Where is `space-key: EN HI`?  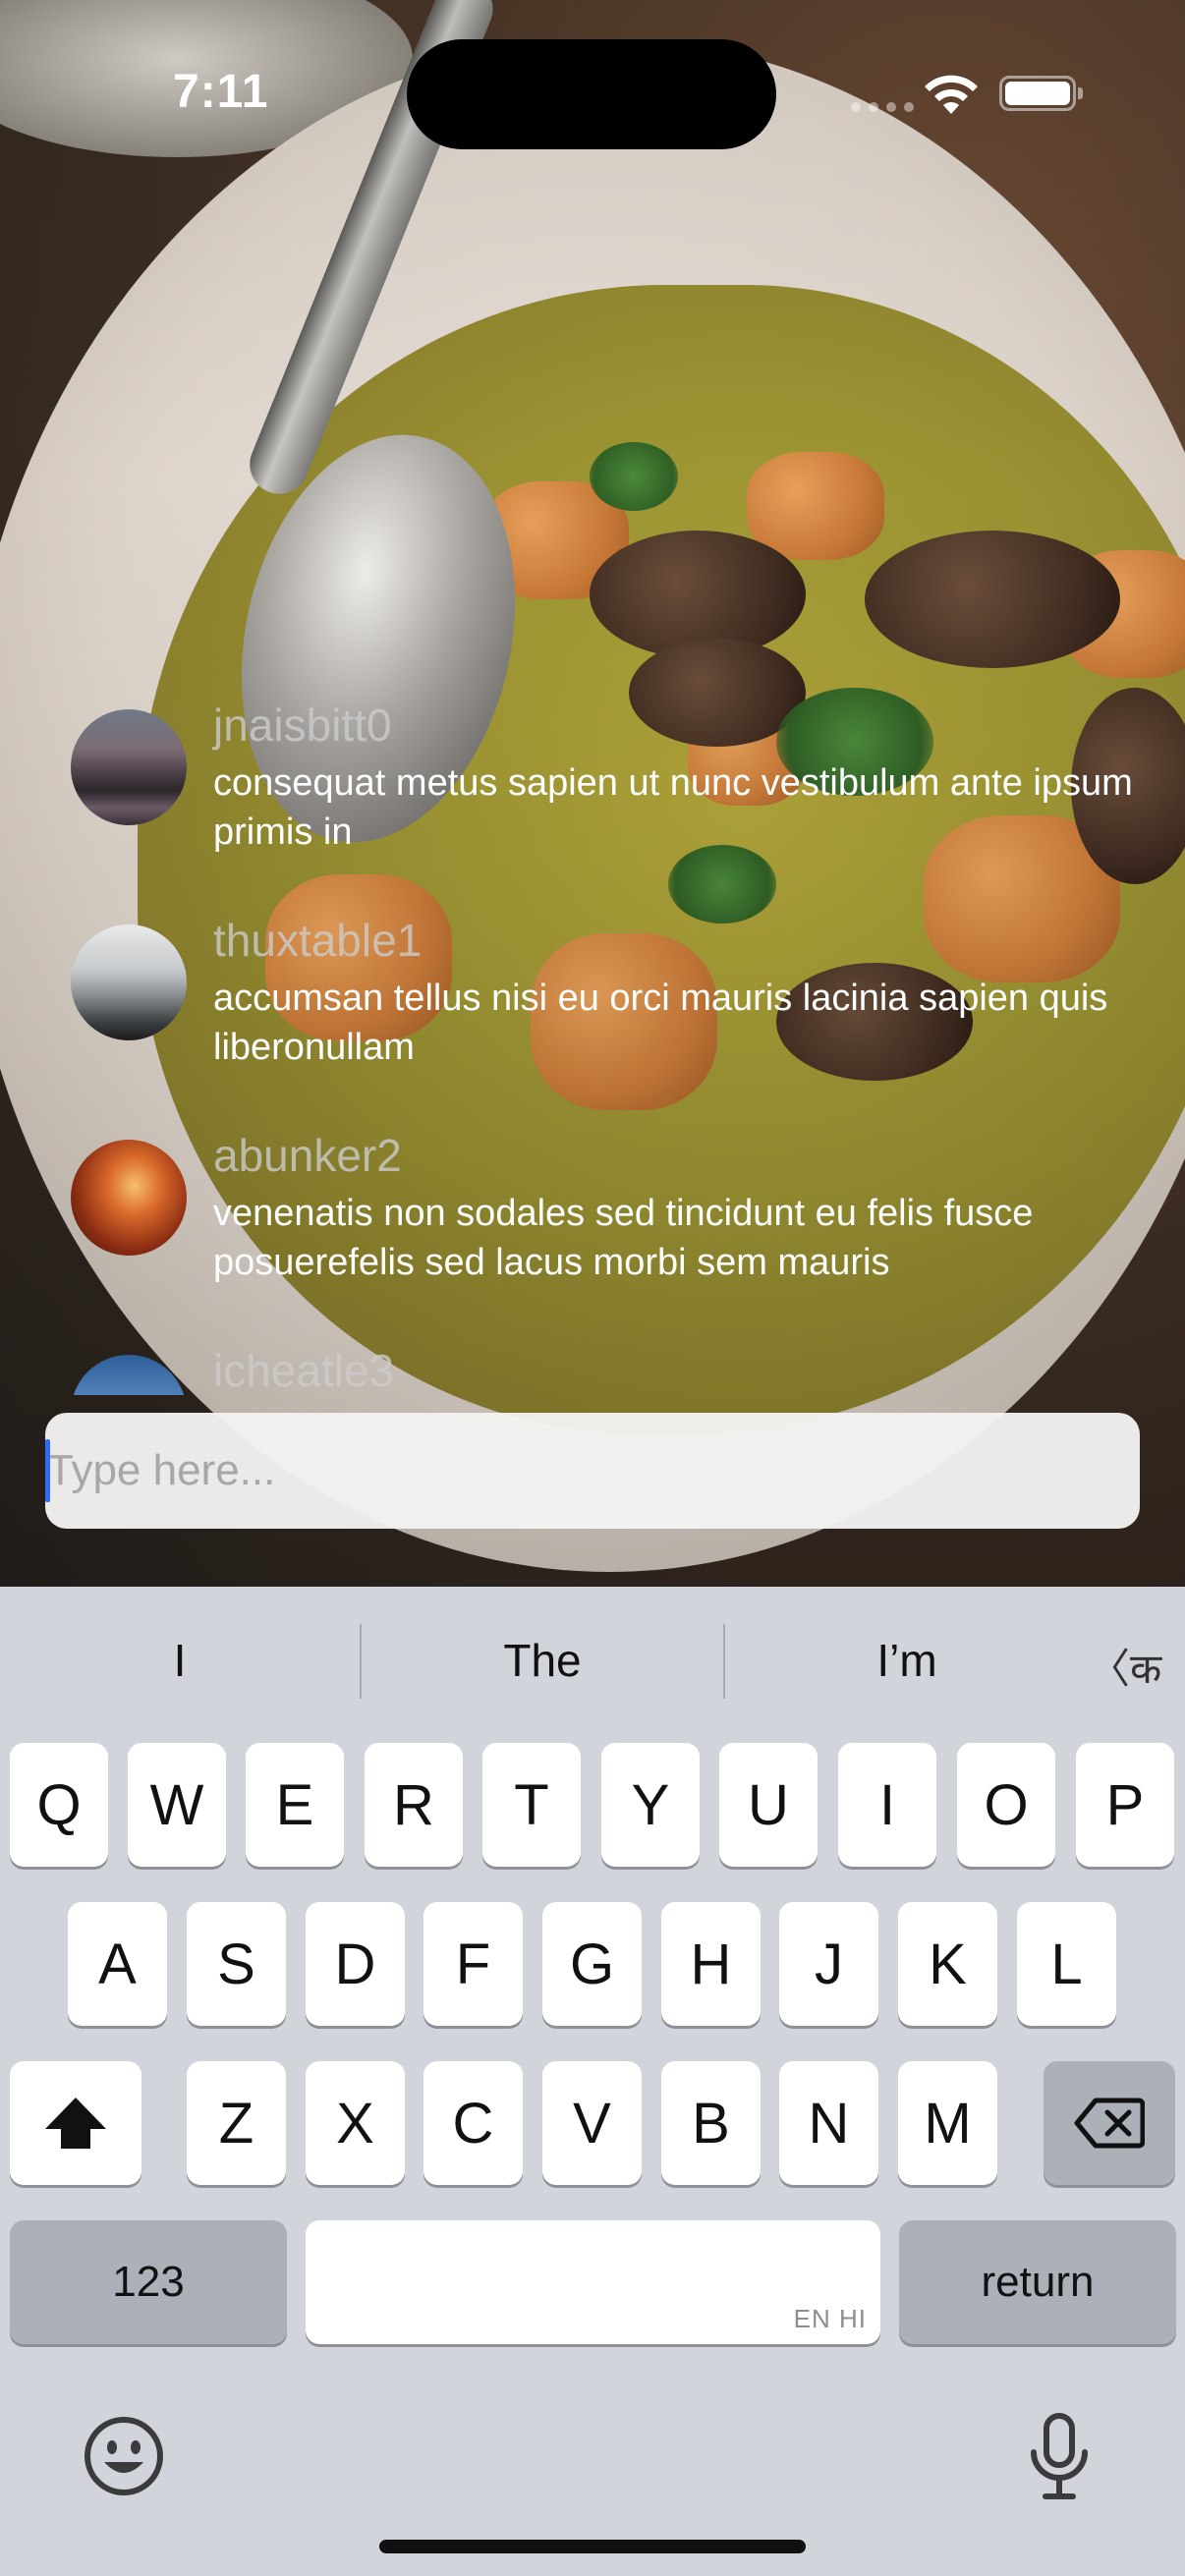 space-key: EN HI is located at coordinates (593, 2282).